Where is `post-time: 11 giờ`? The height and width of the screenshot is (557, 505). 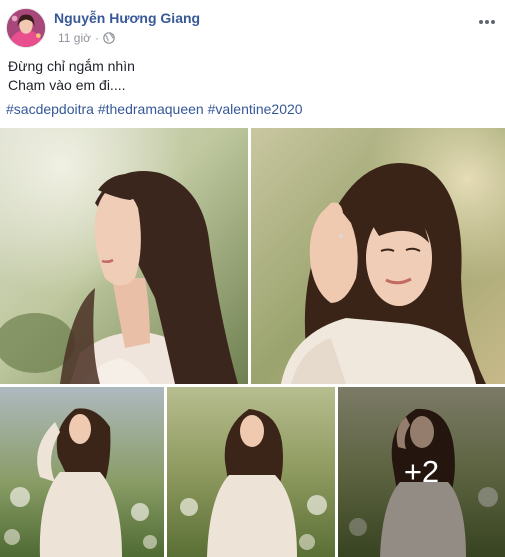 post-time: 11 giờ is located at coordinates (74, 38).